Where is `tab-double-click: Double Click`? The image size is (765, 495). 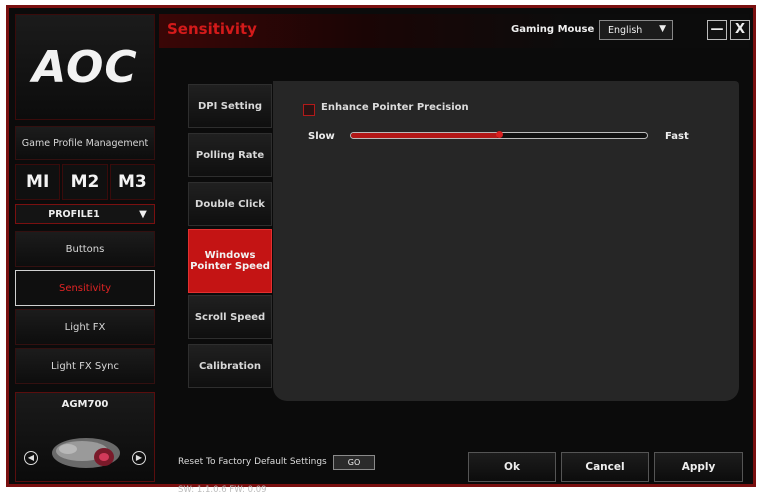 tab-double-click: Double Click is located at coordinates (230, 204).